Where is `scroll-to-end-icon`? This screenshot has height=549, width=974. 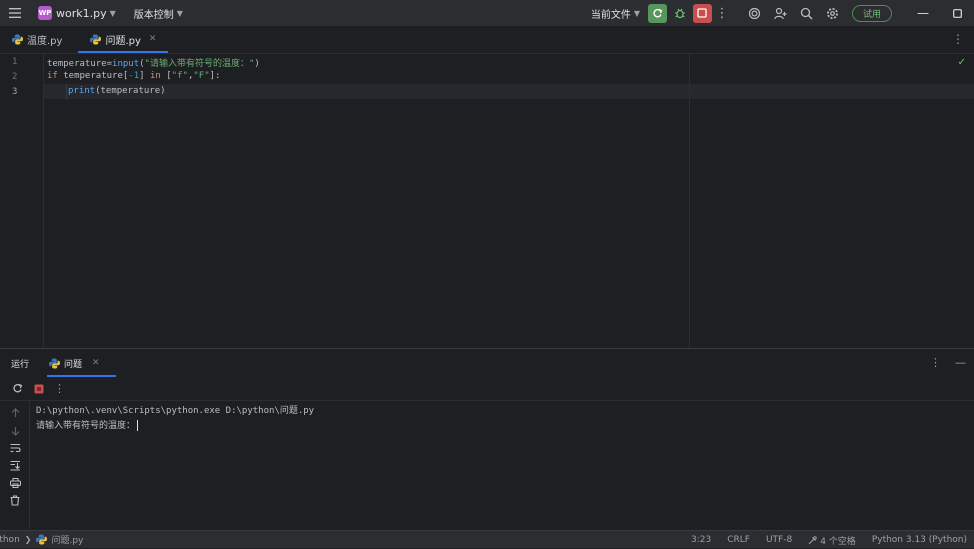
scroll-to-end-icon is located at coordinates (15, 465).